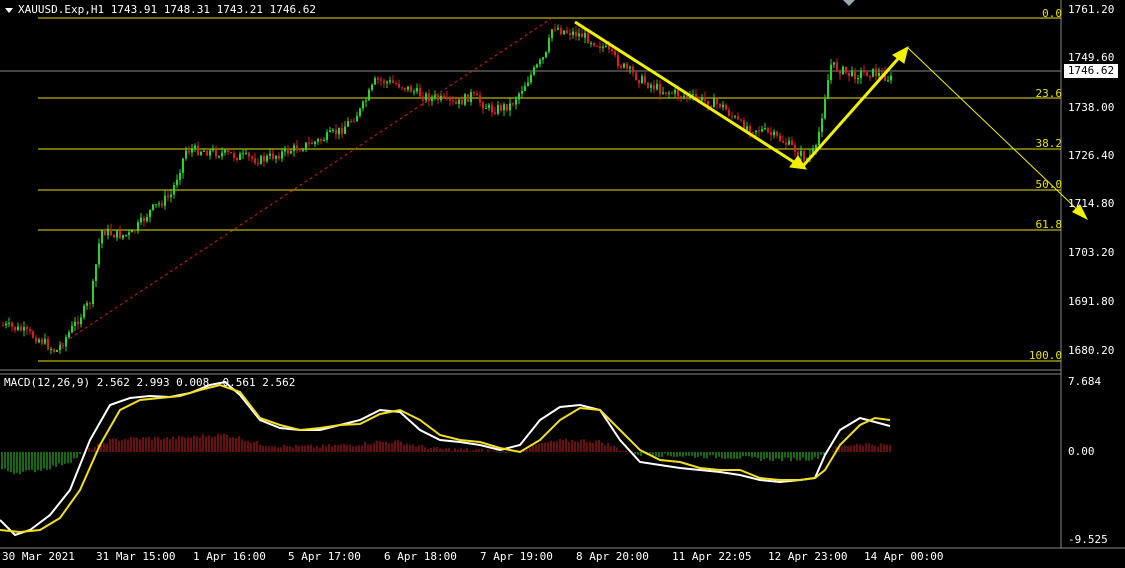  What do you see at coordinates (1091, 301) in the screenshot?
I see `price-tick-7: 1691.80` at bounding box center [1091, 301].